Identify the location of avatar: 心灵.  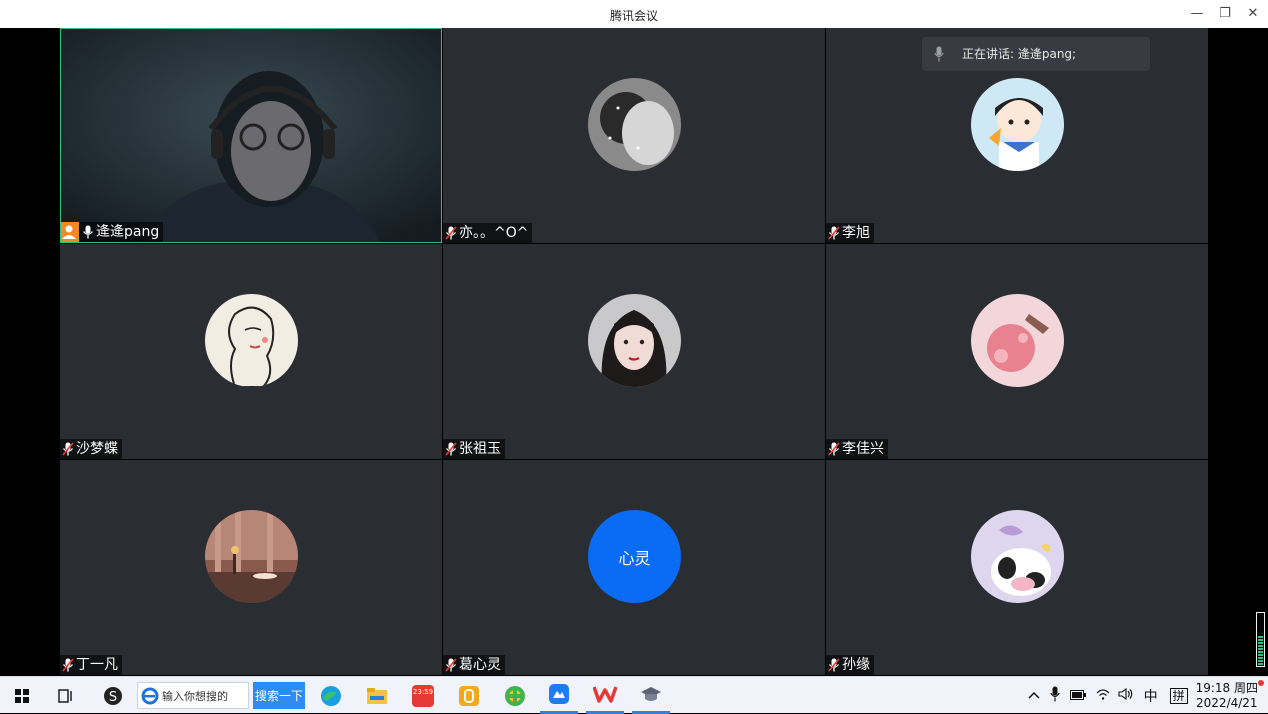
(634, 556).